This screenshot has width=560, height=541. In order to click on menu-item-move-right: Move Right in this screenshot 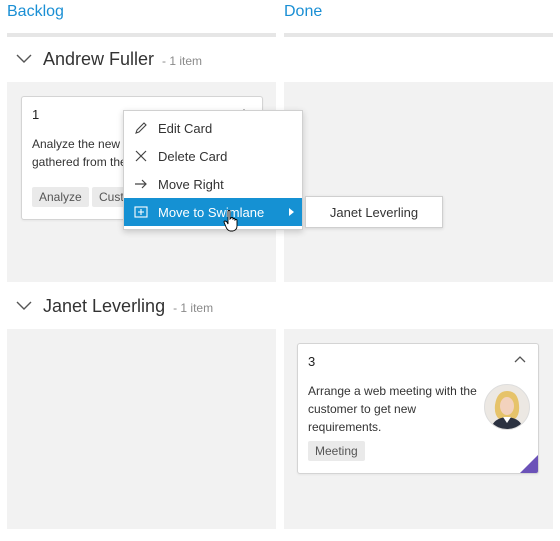, I will do `click(213, 184)`.